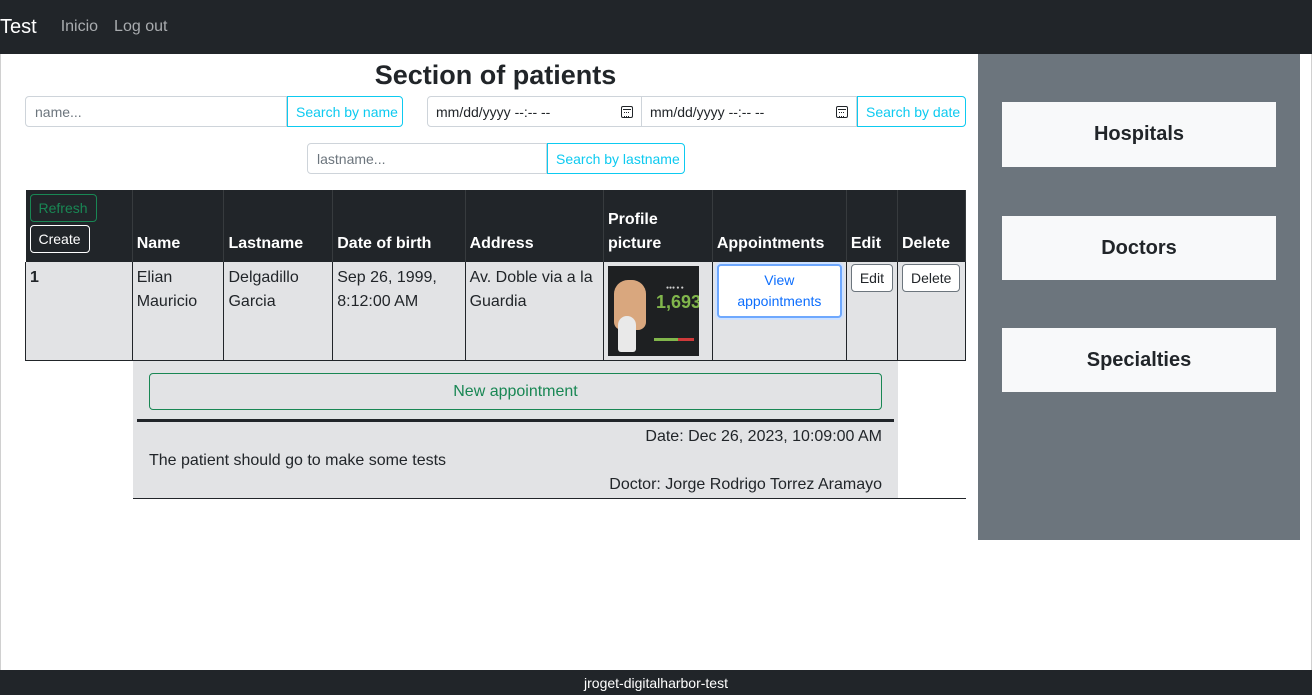 Image resolution: width=1312 pixels, height=697 pixels. Describe the element at coordinates (278, 311) in the screenshot. I see `cell-lastname: Delgadillo Garcia` at that location.